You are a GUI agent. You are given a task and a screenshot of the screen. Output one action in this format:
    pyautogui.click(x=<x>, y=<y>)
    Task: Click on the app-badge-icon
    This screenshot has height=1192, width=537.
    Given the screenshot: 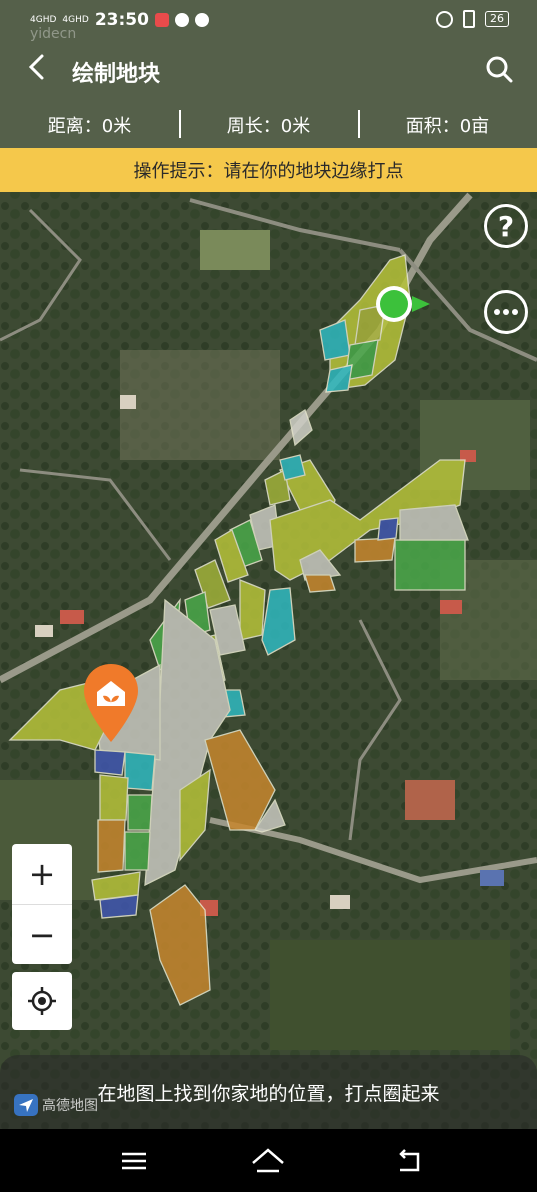 What is the action you would take?
    pyautogui.click(x=161, y=20)
    